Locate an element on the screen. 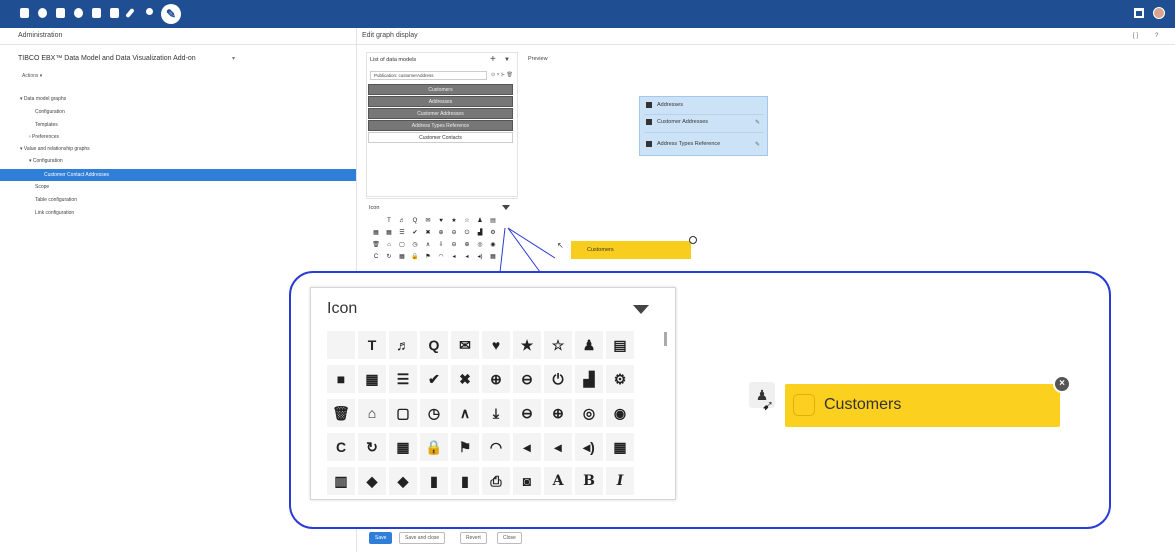 This screenshot has width=1175, height=552. icon-option: ♬ is located at coordinates (403, 345).